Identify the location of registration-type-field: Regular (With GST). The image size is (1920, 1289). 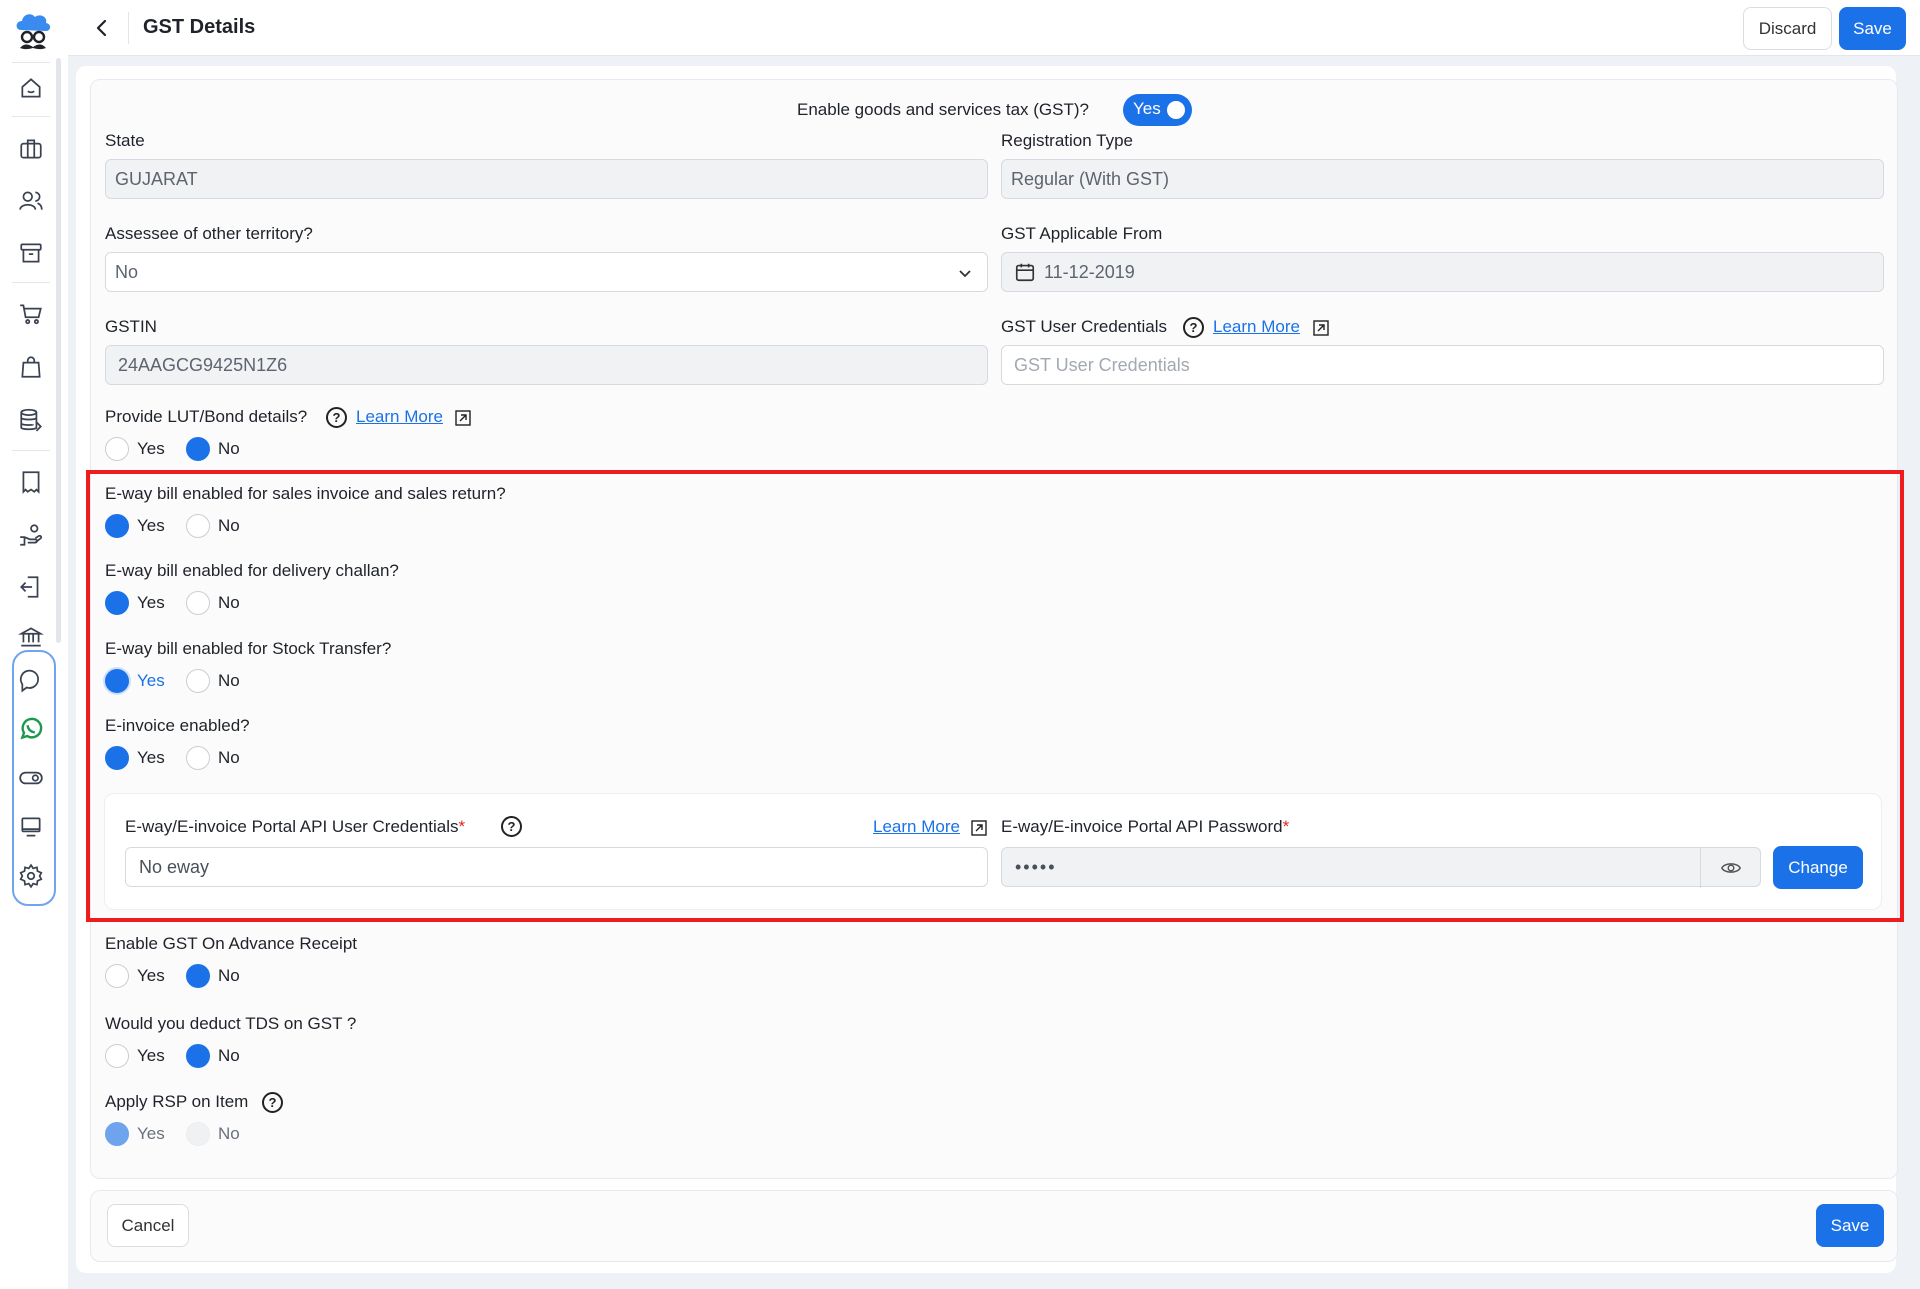
(1442, 179).